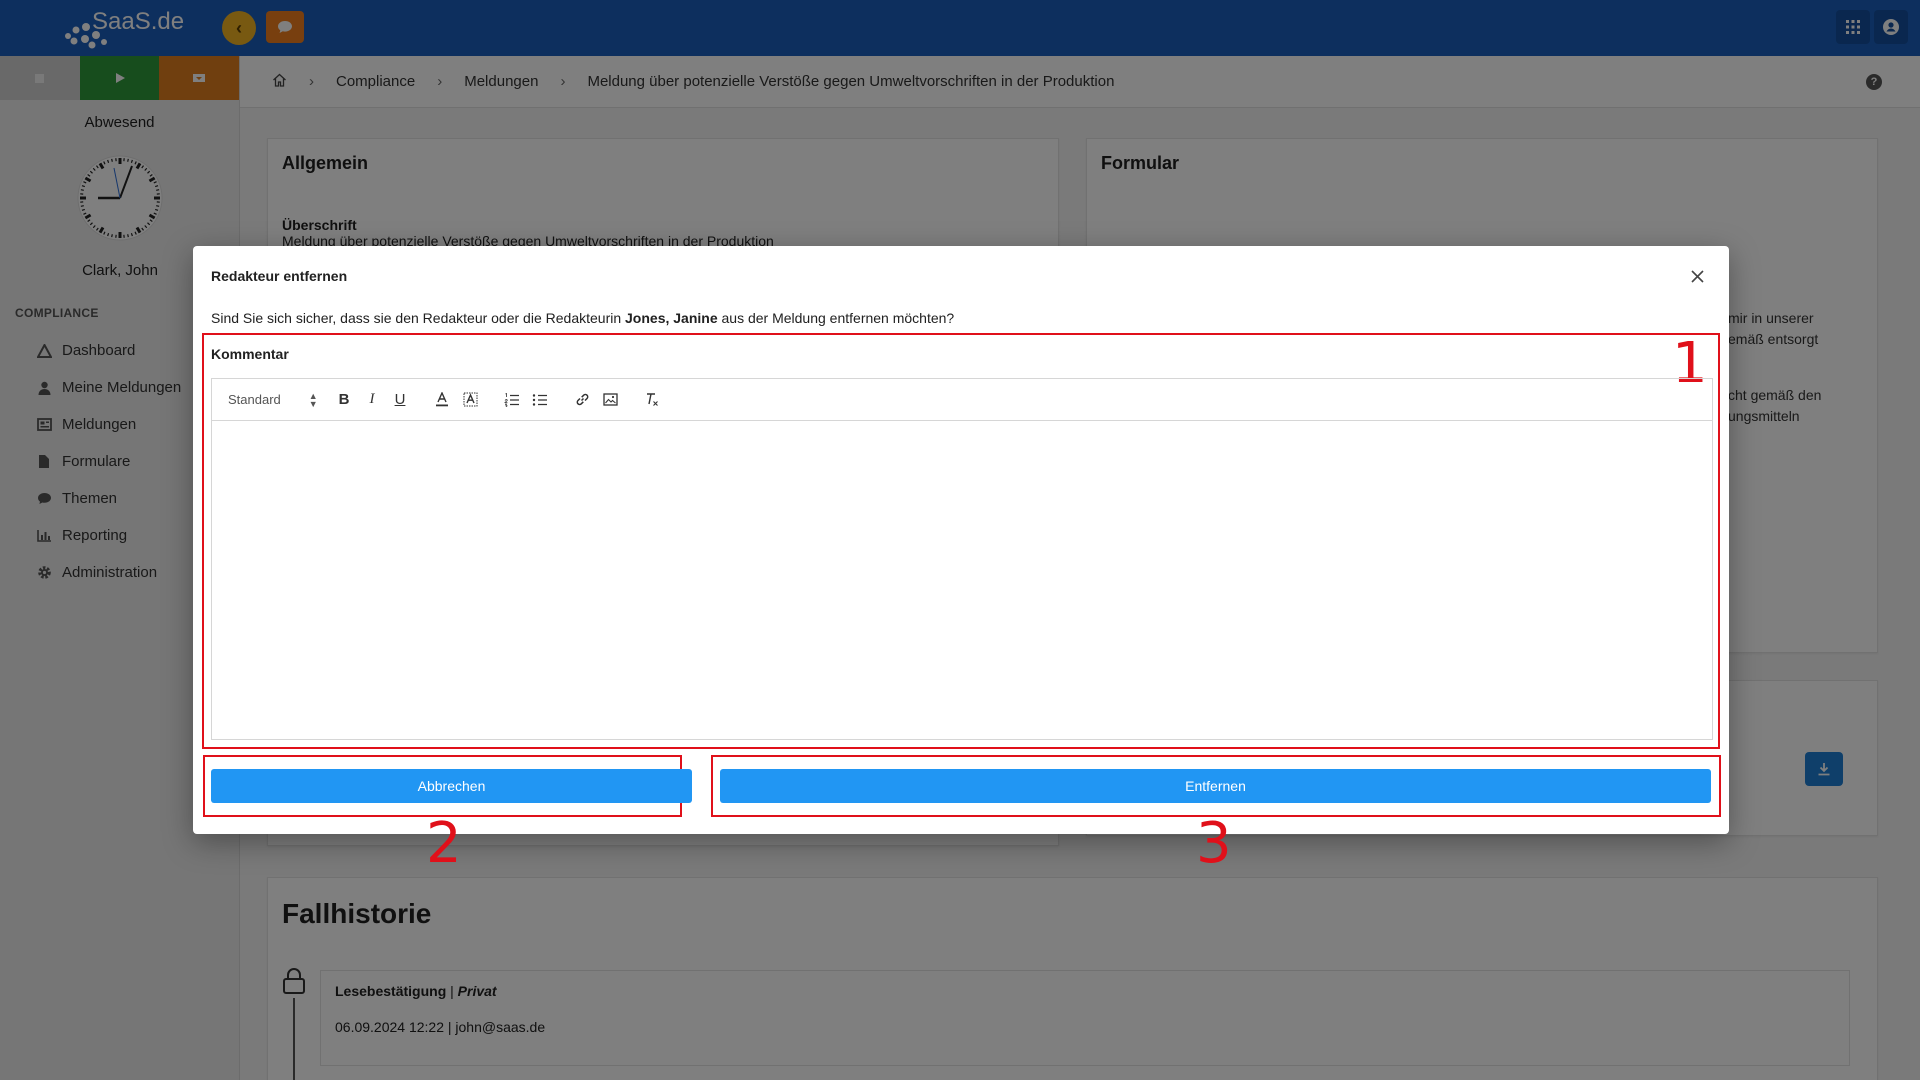 Image resolution: width=1920 pixels, height=1080 pixels. I want to click on image-icon, so click(610, 399).